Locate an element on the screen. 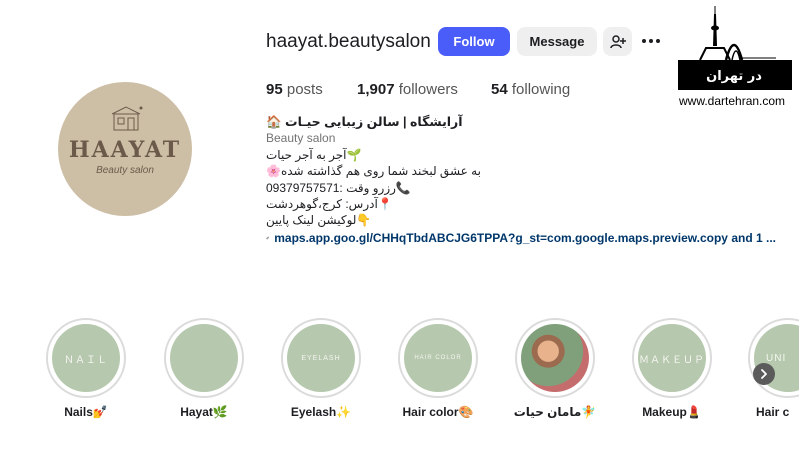  highlight-hayat: Hayat🌿 is located at coordinates (204, 368).